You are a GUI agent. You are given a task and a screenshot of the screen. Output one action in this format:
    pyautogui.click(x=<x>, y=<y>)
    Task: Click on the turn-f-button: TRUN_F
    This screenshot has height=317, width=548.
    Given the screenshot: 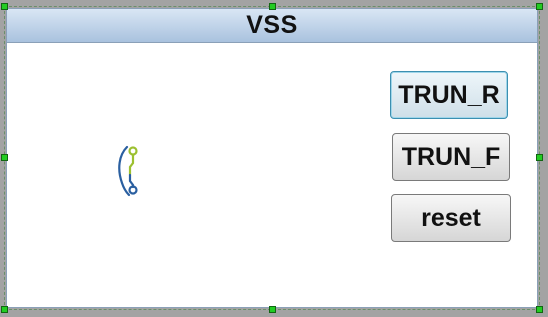 What is the action you would take?
    pyautogui.click(x=451, y=157)
    